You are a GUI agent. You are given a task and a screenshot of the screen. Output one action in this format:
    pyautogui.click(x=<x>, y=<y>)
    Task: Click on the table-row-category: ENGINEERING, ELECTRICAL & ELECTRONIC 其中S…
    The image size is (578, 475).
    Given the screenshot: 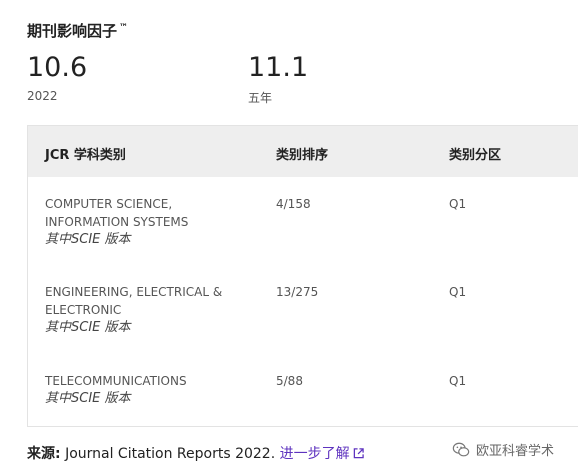 What is the action you would take?
    pyautogui.click(x=145, y=310)
    